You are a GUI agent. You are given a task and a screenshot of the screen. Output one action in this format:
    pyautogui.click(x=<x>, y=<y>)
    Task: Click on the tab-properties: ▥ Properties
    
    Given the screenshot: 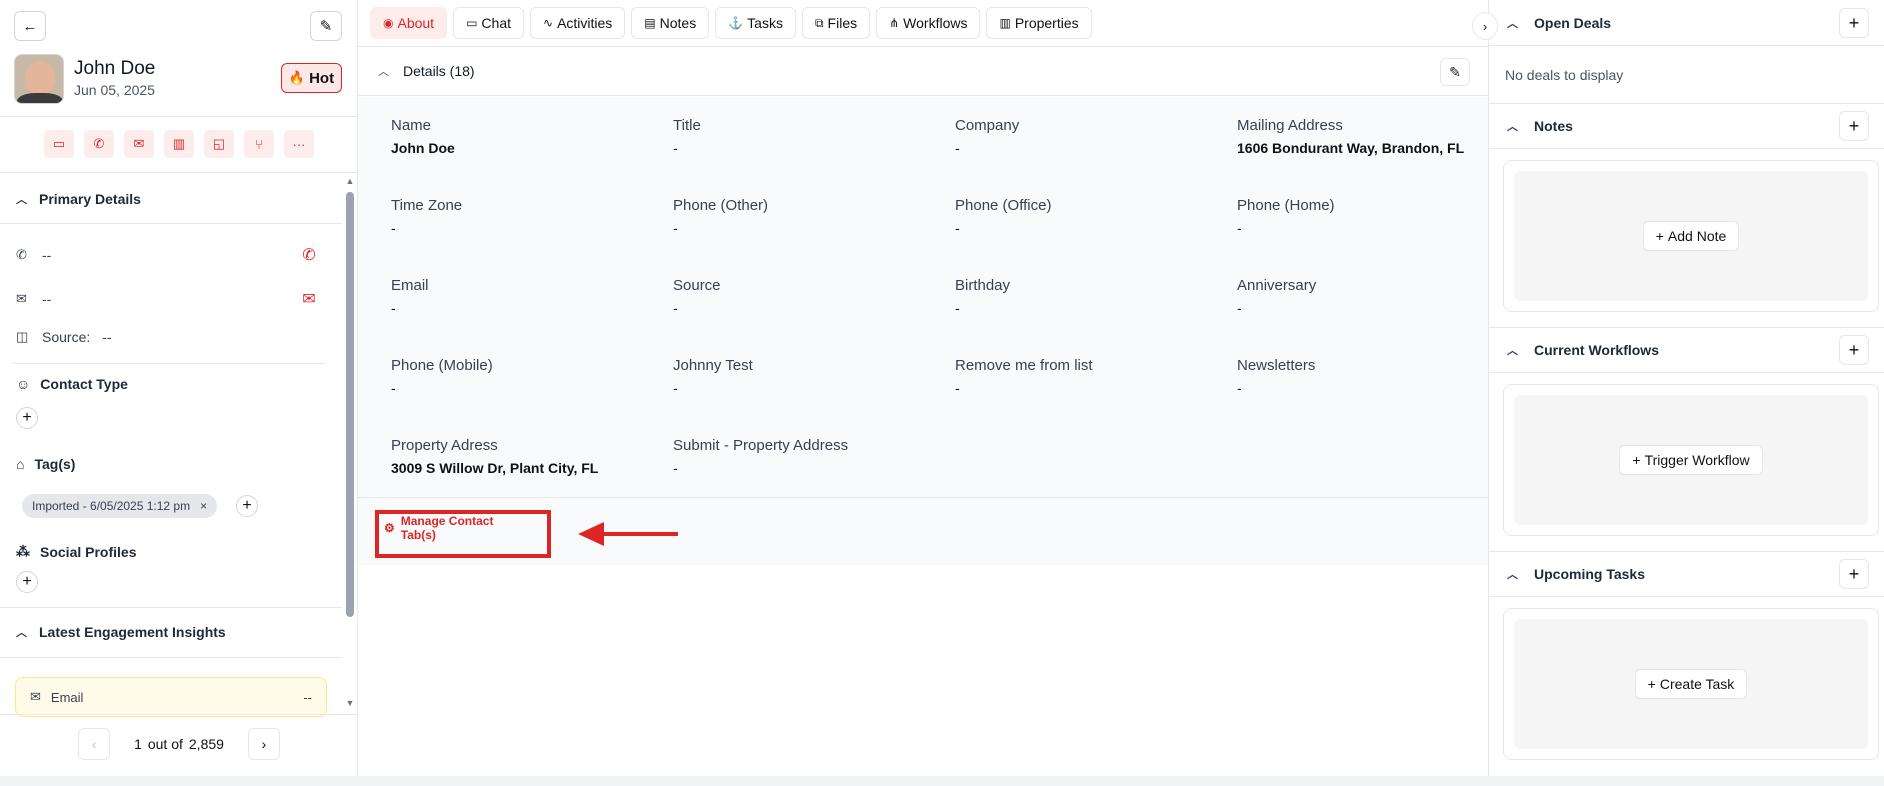 What is the action you would take?
    pyautogui.click(x=1039, y=23)
    